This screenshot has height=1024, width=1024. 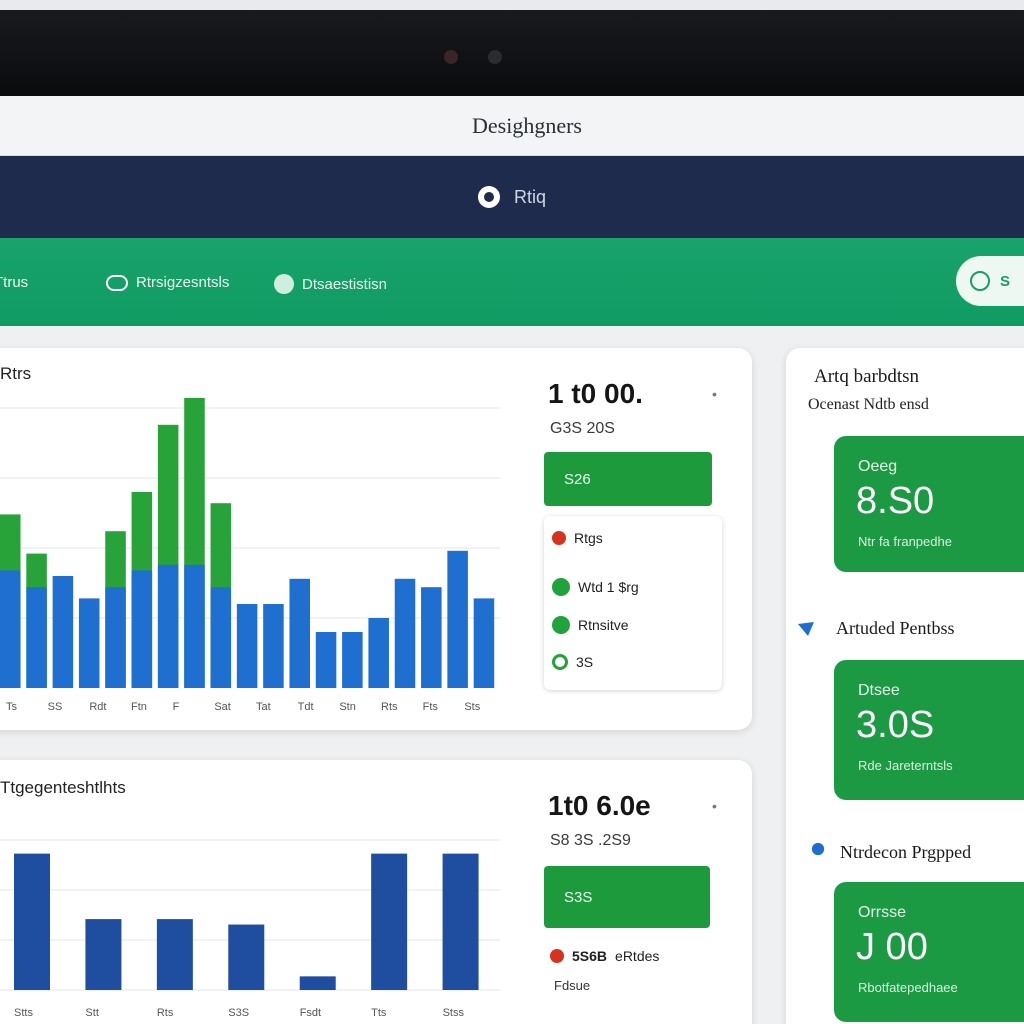 What do you see at coordinates (905, 765) in the screenshot?
I see `stat-note: Rde Jareterntsls` at bounding box center [905, 765].